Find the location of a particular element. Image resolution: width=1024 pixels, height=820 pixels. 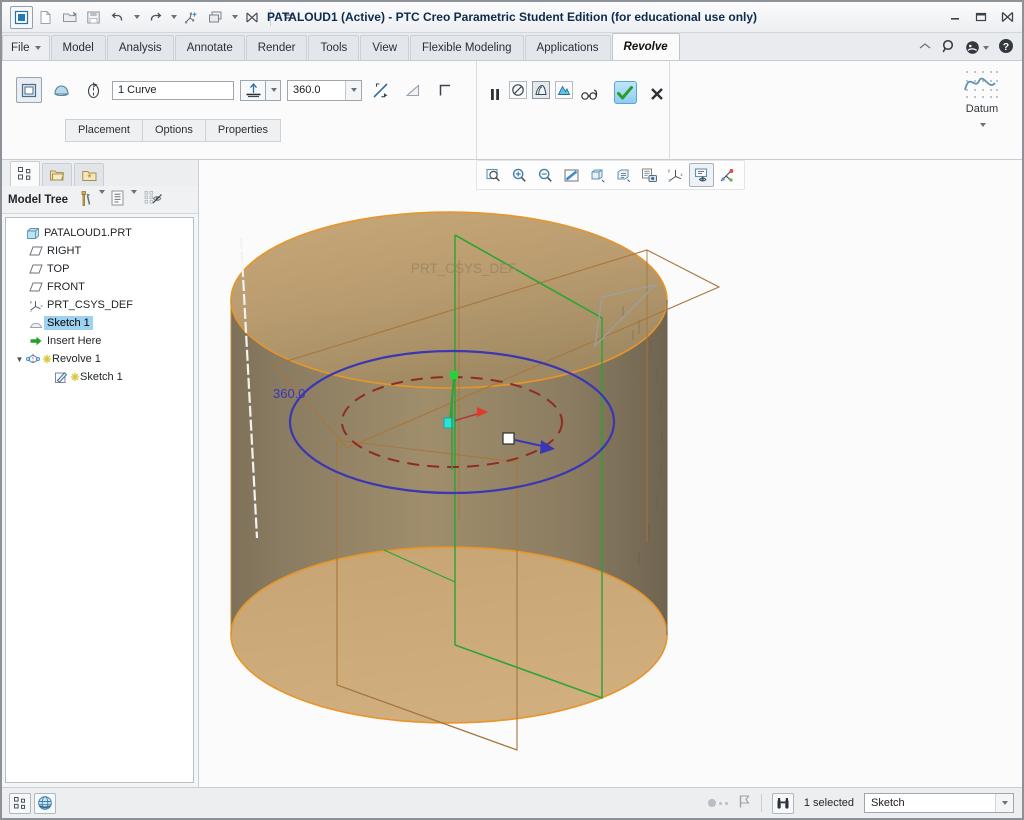

save-icon is located at coordinates (93, 17).